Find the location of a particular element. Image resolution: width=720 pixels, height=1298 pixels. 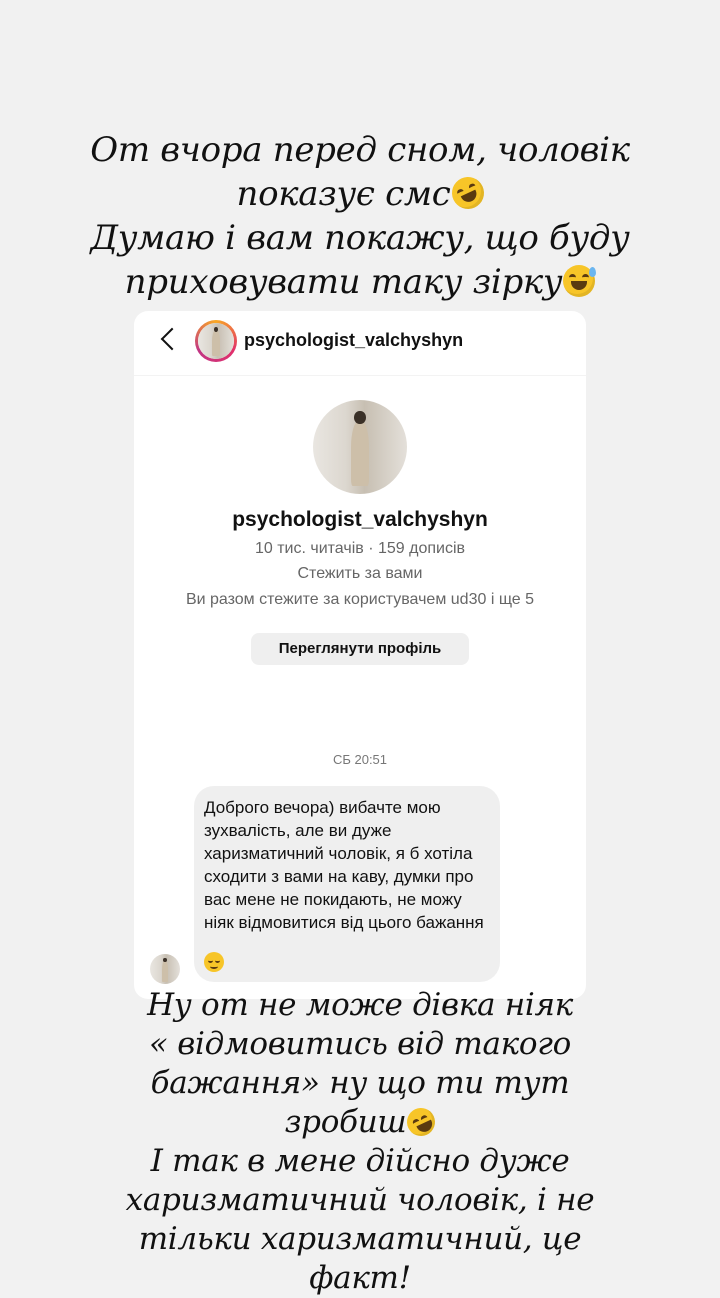

caption-line-text: приховувати таку зірку is located at coordinates (343, 282).